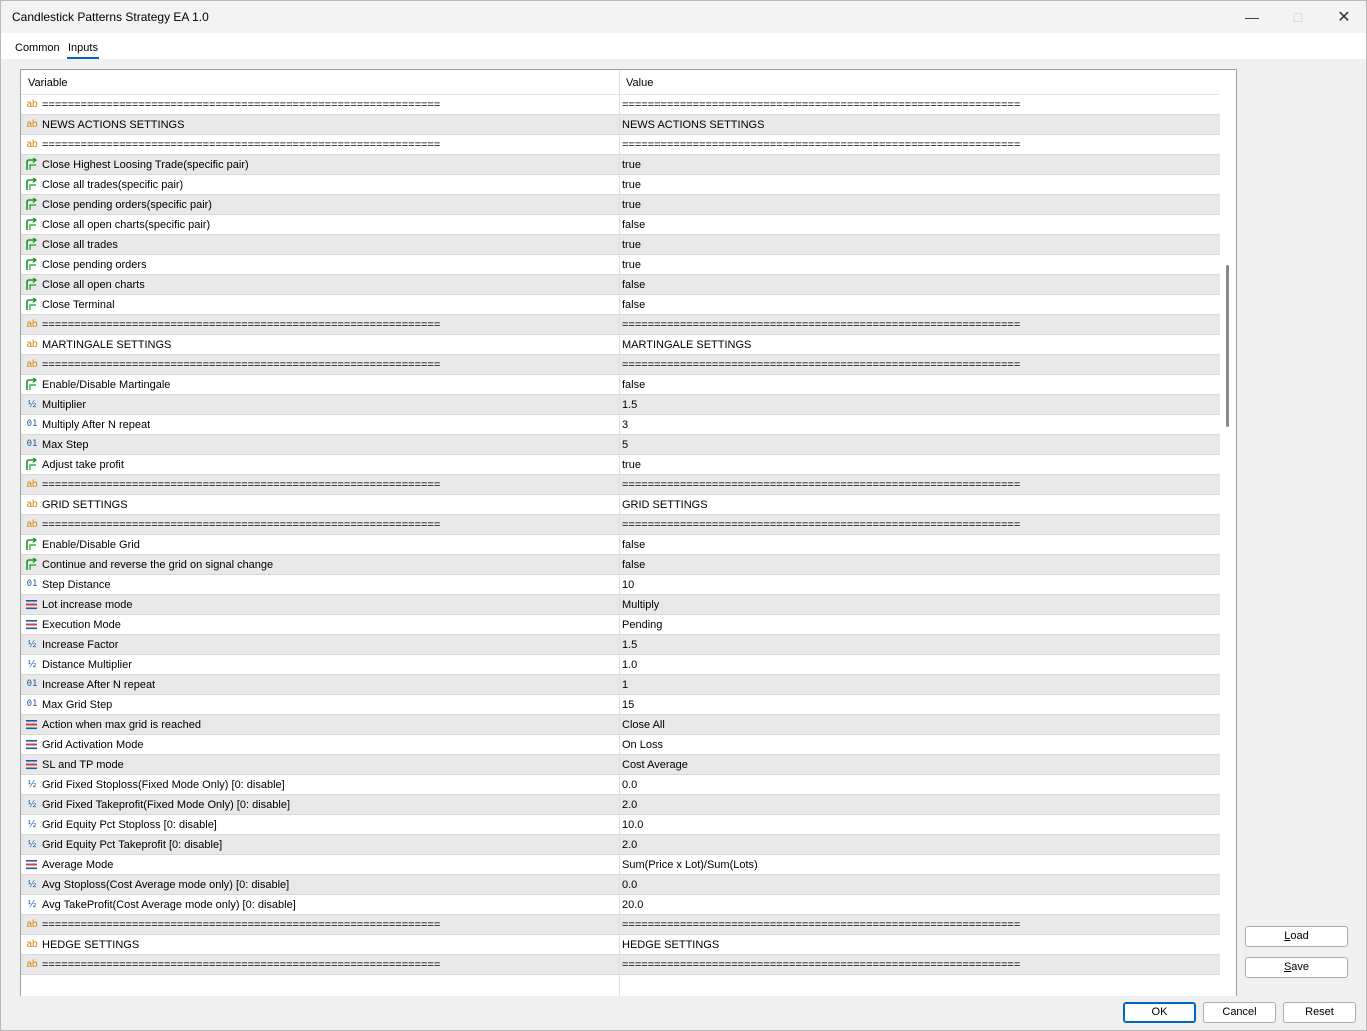 The image size is (1367, 1031). I want to click on table-row: ½ Increase Factor 1.5, so click(620, 645).